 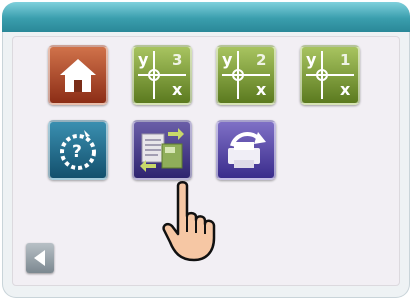 What do you see at coordinates (177, 60) in the screenshot?
I see `graph-quadrant-number: 3` at bounding box center [177, 60].